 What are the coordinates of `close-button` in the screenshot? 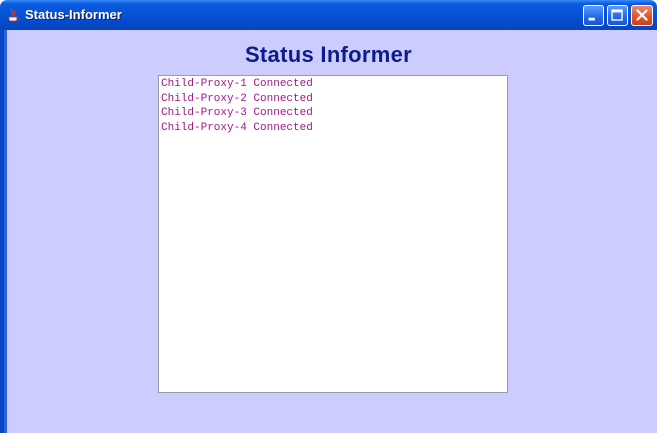 It's located at (642, 15).